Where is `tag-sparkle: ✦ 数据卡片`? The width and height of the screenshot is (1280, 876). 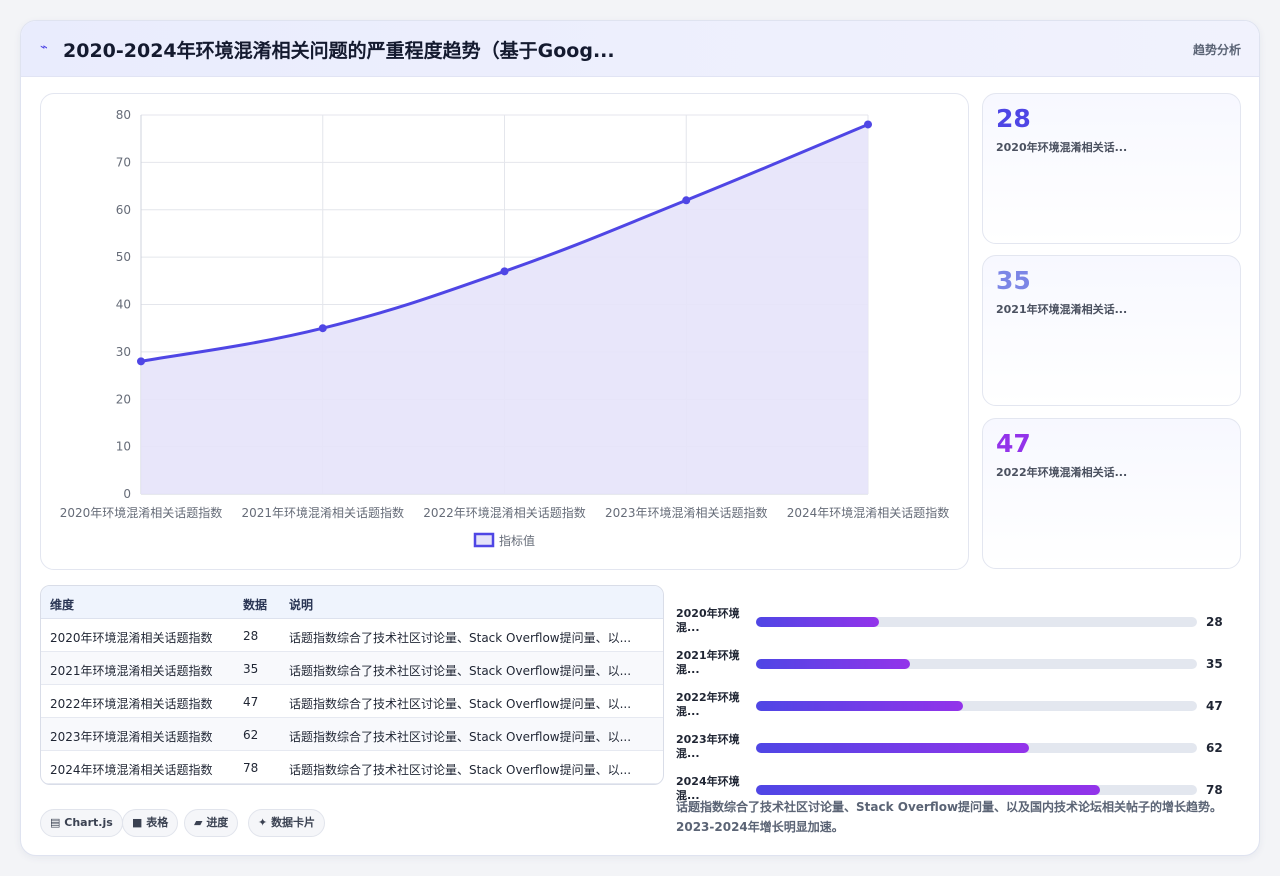 tag-sparkle: ✦ 数据卡片 is located at coordinates (287, 823).